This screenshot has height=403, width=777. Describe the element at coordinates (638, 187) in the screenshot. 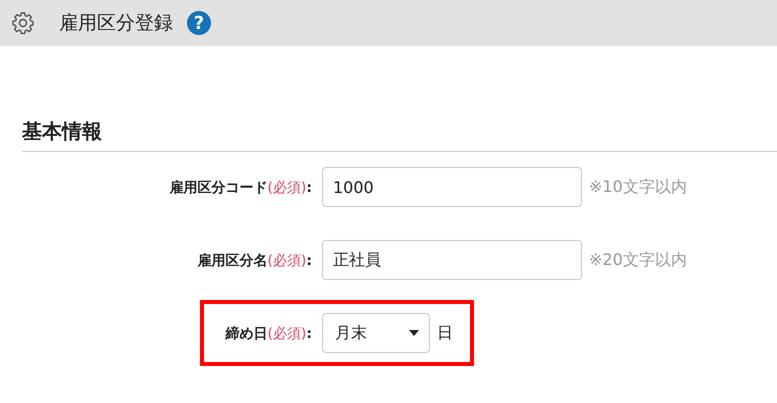

I see `hint-text: ※10文字以内` at that location.